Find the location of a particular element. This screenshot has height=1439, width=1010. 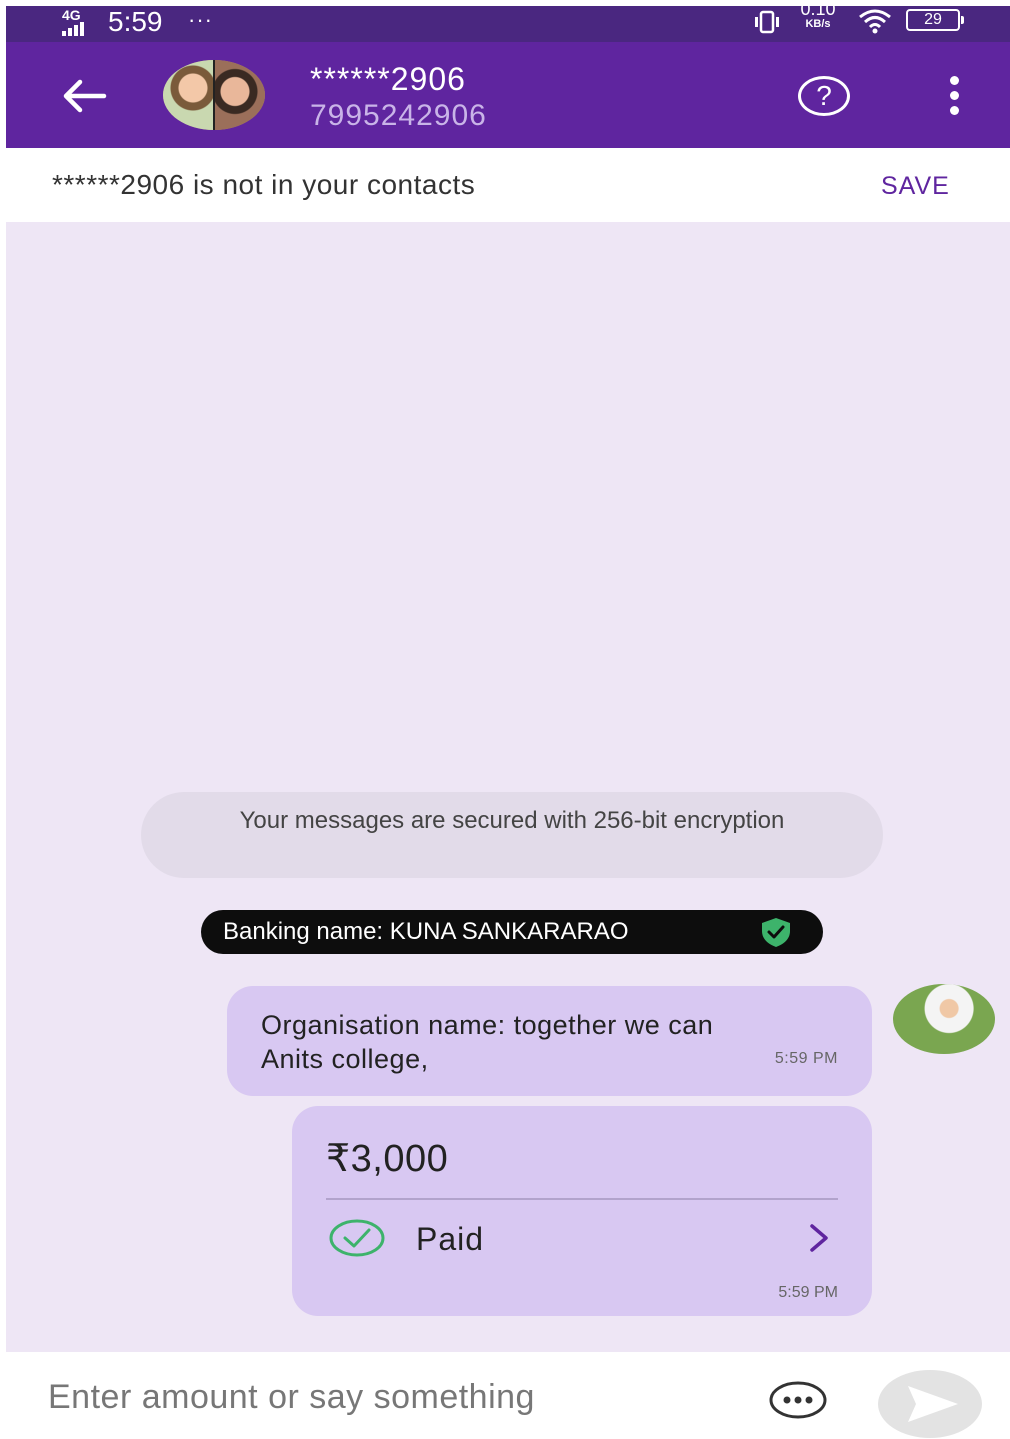

not-in-contacts-banner: ******2906 is not in your contacts SAVE is located at coordinates (508, 185).